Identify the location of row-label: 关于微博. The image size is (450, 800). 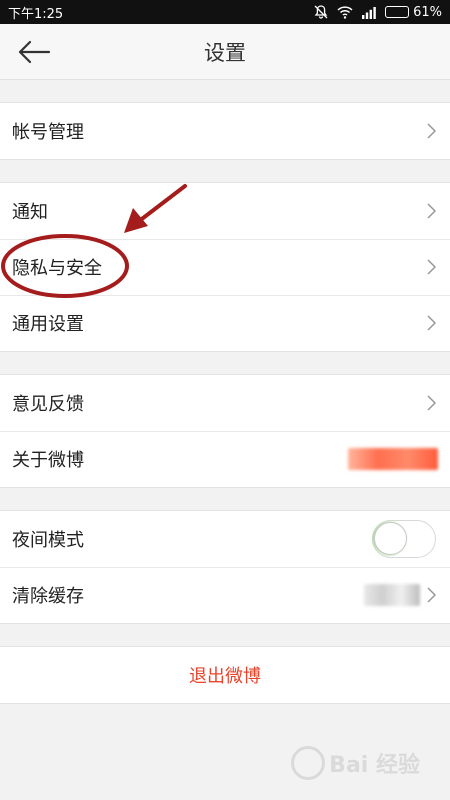
(48, 460).